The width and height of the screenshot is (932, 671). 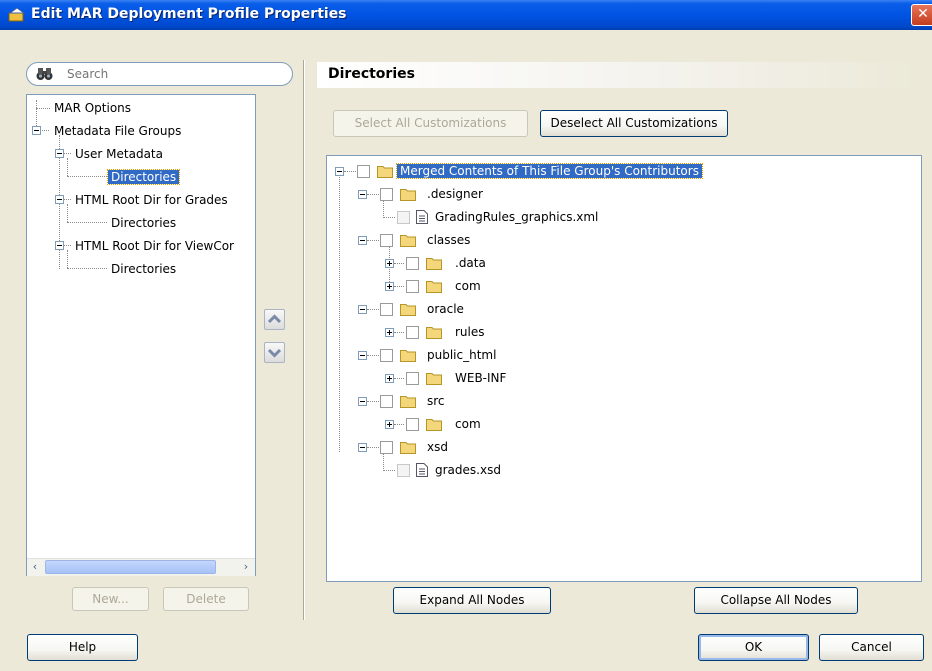 What do you see at coordinates (174, 74) in the screenshot?
I see `search-input` at bounding box center [174, 74].